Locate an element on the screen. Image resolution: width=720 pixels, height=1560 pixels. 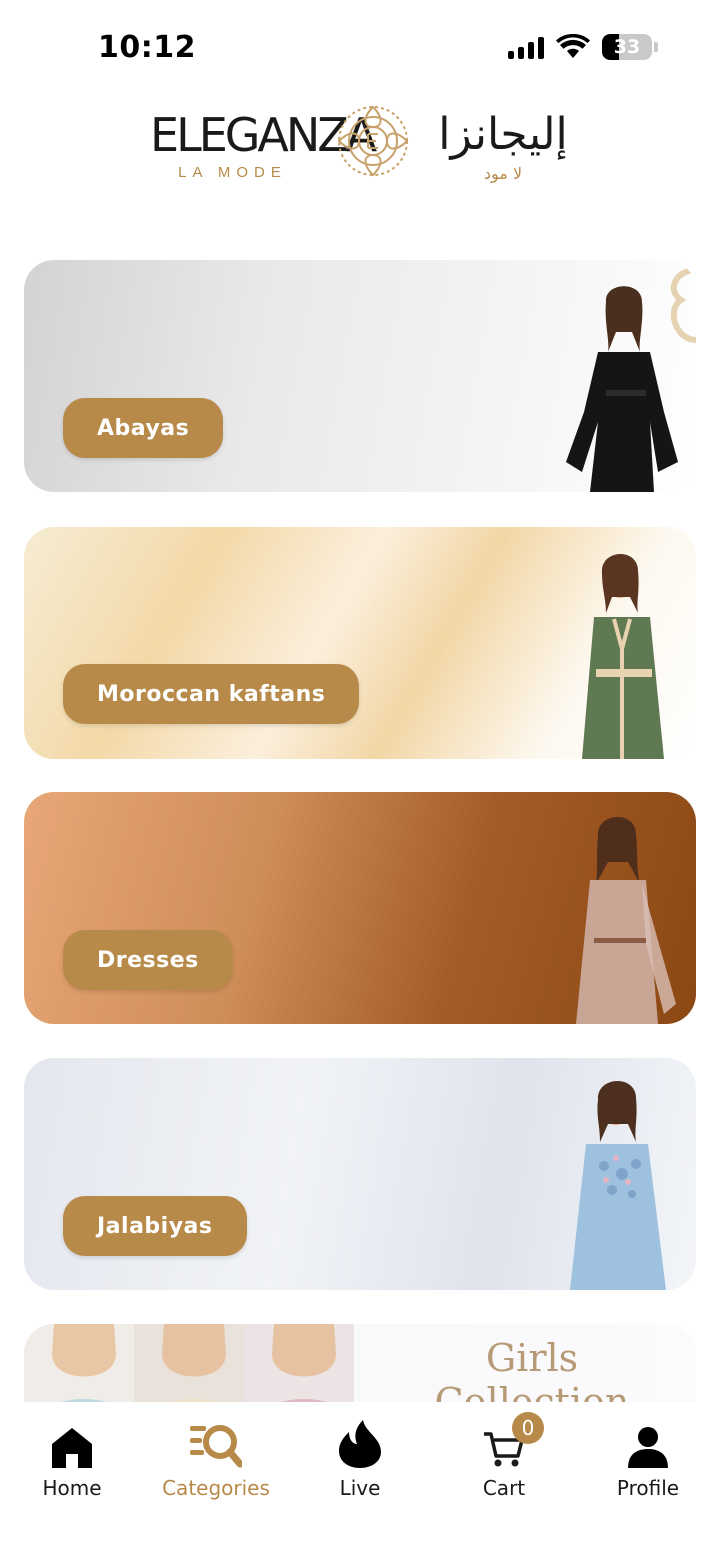
nav-label-categories: Categories is located at coordinates (216, 1488).